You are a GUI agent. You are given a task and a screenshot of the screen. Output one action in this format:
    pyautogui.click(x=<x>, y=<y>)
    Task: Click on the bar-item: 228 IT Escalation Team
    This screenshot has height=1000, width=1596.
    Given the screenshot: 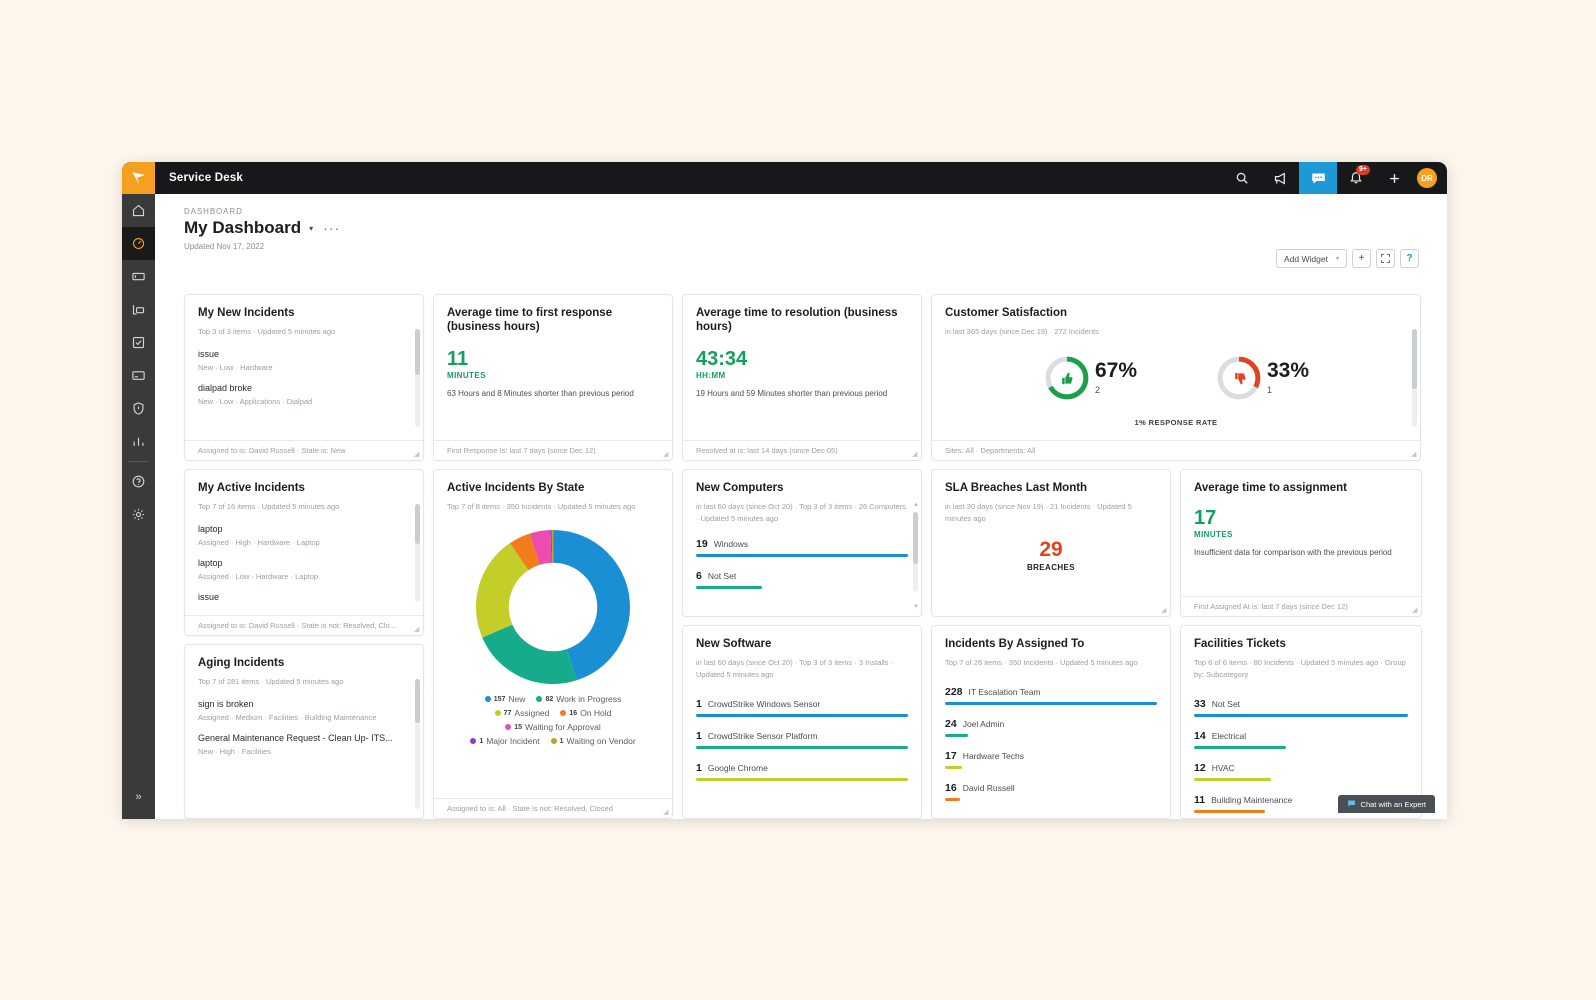 What is the action you would take?
    pyautogui.click(x=1051, y=695)
    